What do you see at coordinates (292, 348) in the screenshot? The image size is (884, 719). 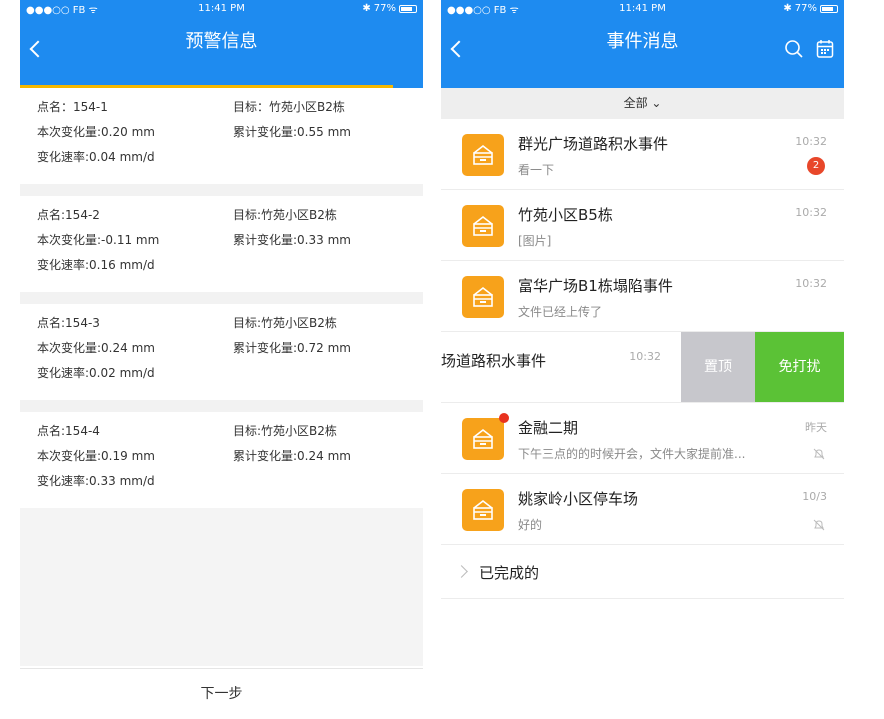 I see `total-change-value: 累计变化量:0.72 mm` at bounding box center [292, 348].